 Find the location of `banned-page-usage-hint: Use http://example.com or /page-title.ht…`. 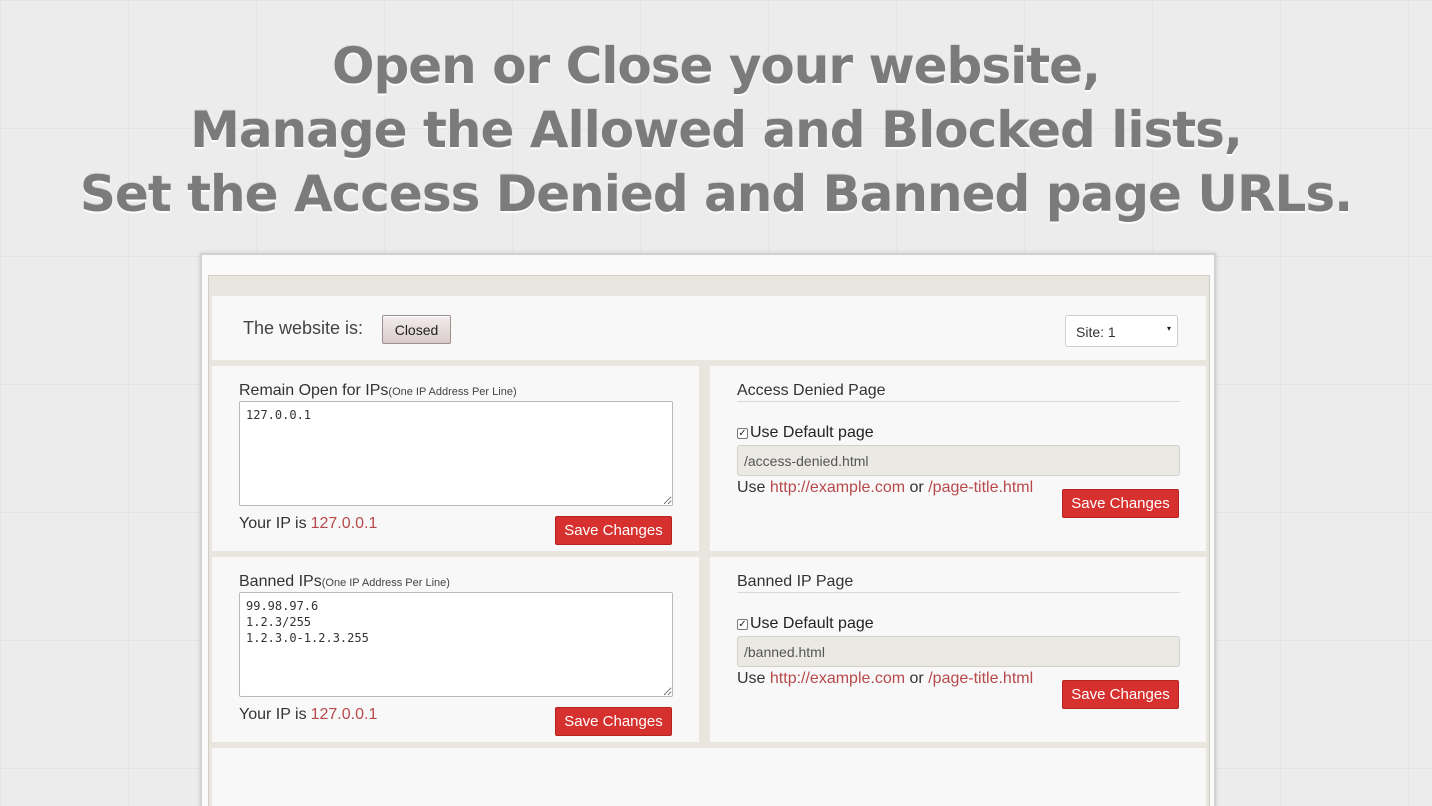

banned-page-usage-hint: Use http://example.com or /page-title.ht… is located at coordinates (885, 679).